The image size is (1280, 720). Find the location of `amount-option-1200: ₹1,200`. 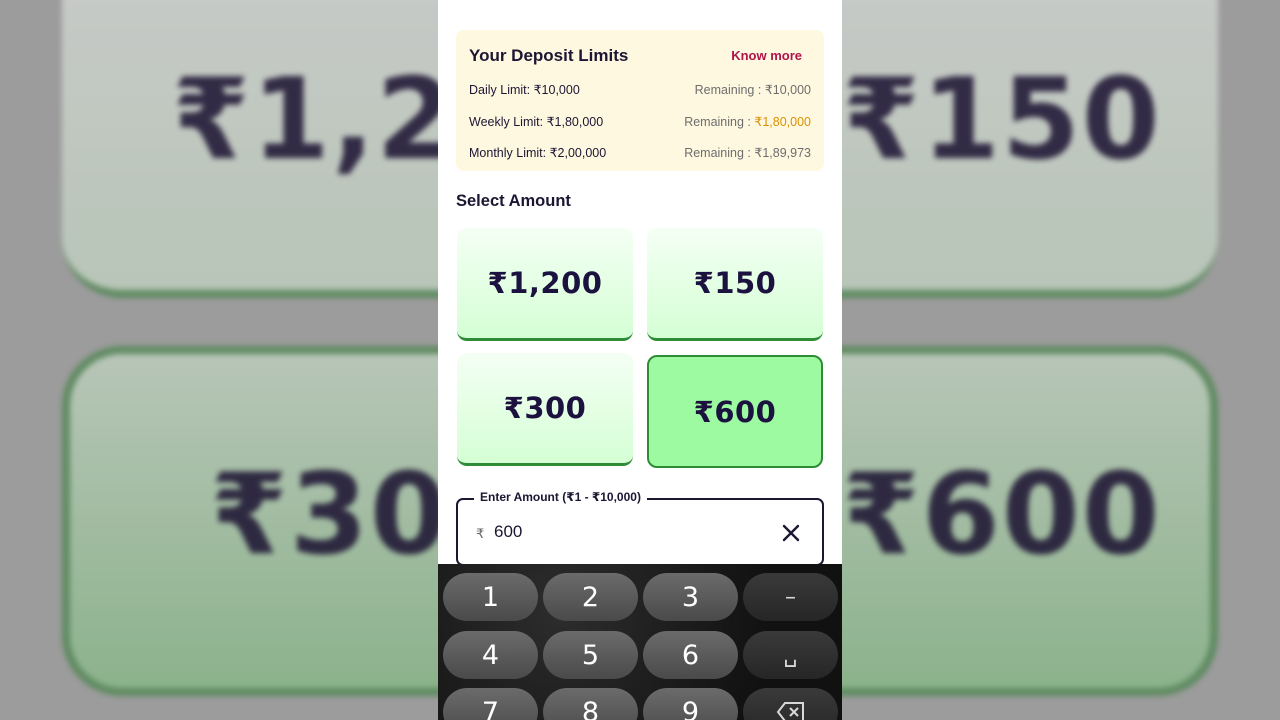

amount-option-1200: ₹1,200 is located at coordinates (545, 284).